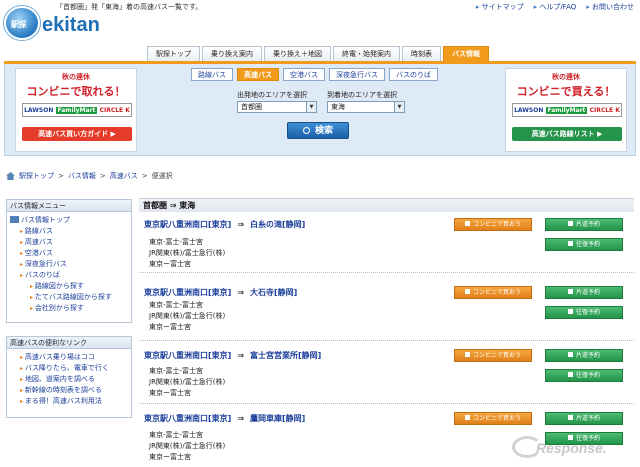 The image size is (640, 467). Describe the element at coordinates (224, 418) in the screenshot. I see `result-title: 東京駅八重洲南口[東京] ⇒ 鷹岡車庫[静岡]` at that location.